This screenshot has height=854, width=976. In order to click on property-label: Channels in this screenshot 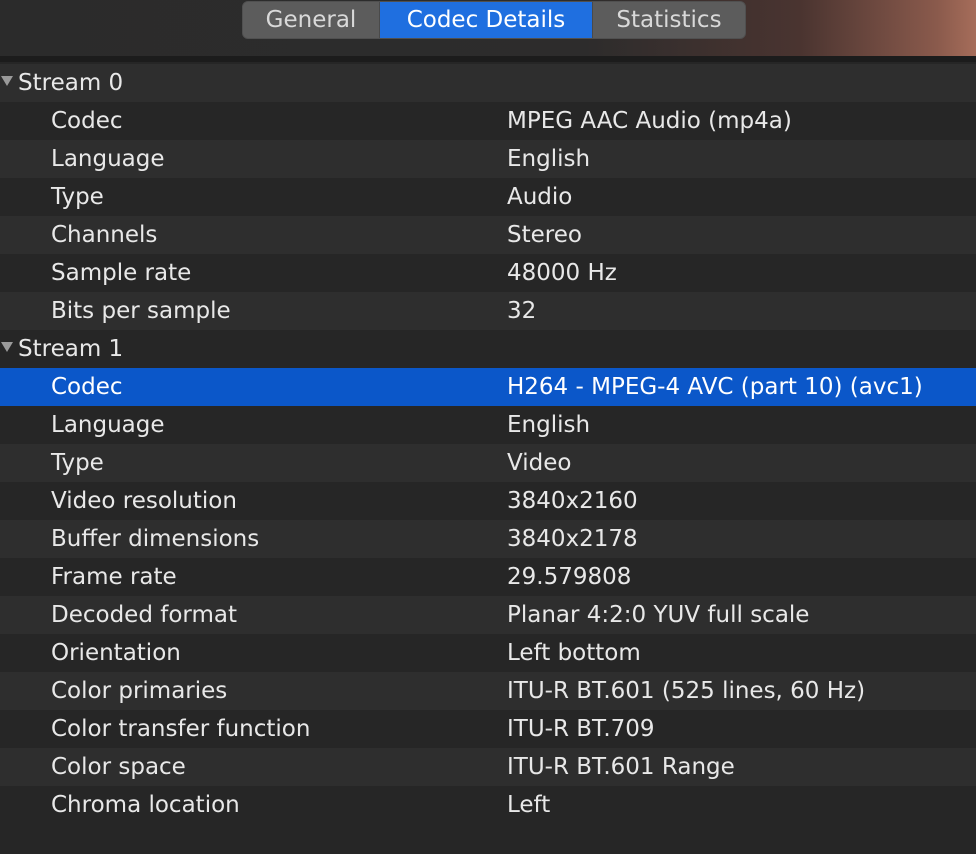, I will do `click(104, 235)`.